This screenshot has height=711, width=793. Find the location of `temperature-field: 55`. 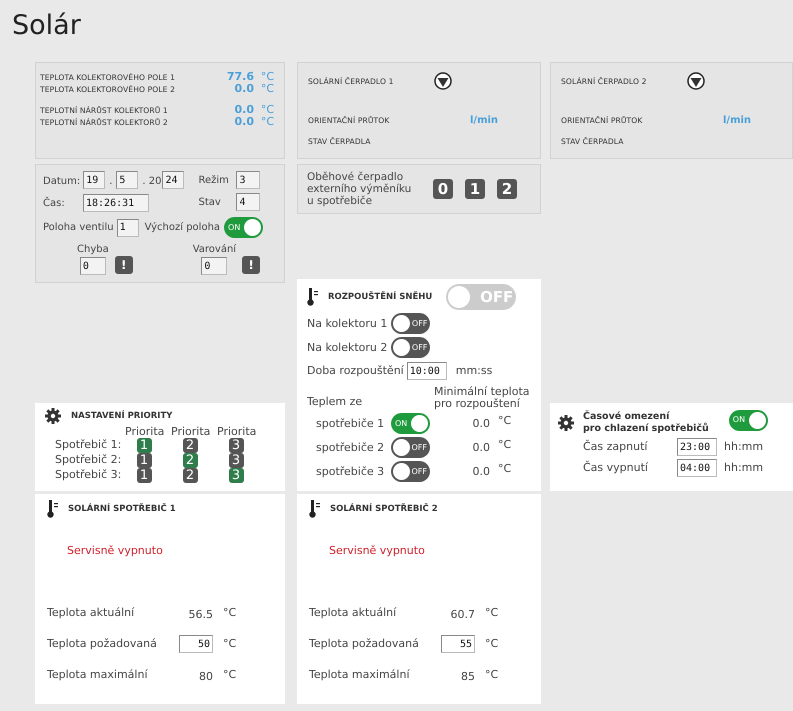

temperature-field: 55 is located at coordinates (458, 644).